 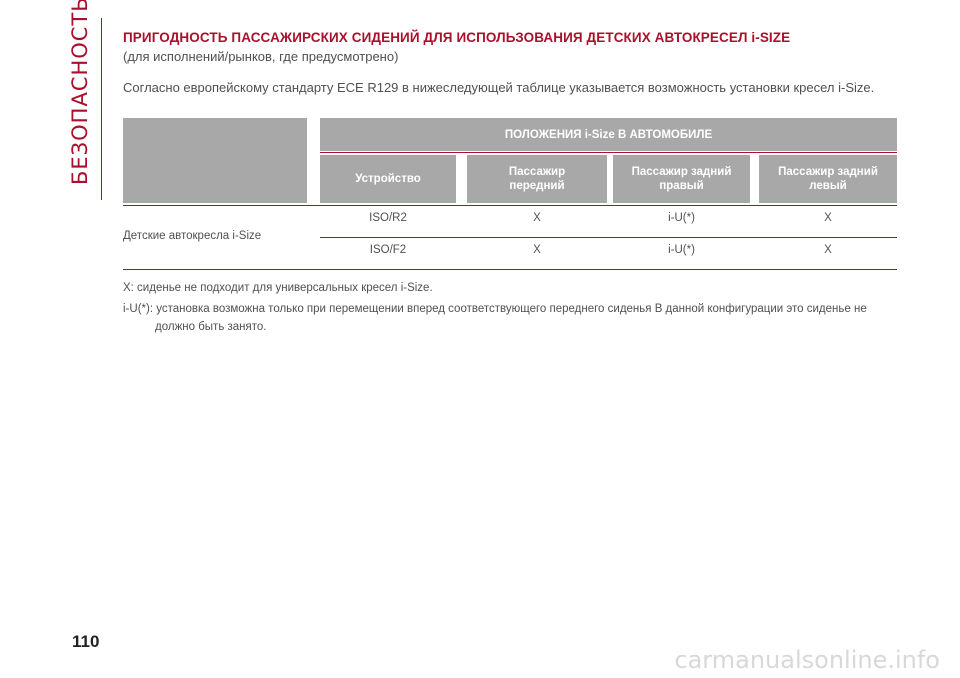 I want to click on cell-device-r1: ISO/R2, so click(x=388, y=218).